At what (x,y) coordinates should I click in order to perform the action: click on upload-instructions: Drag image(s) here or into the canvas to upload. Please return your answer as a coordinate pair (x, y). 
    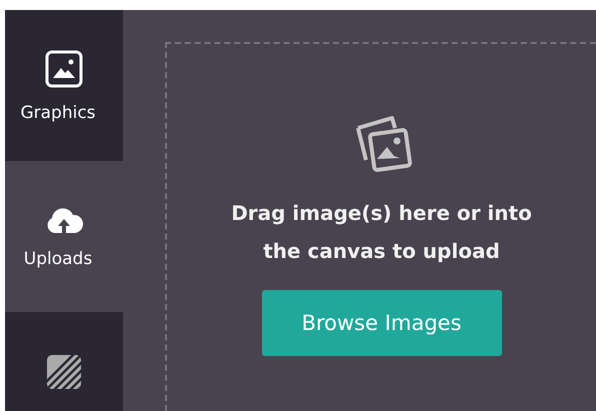
    Looking at the image, I should click on (381, 232).